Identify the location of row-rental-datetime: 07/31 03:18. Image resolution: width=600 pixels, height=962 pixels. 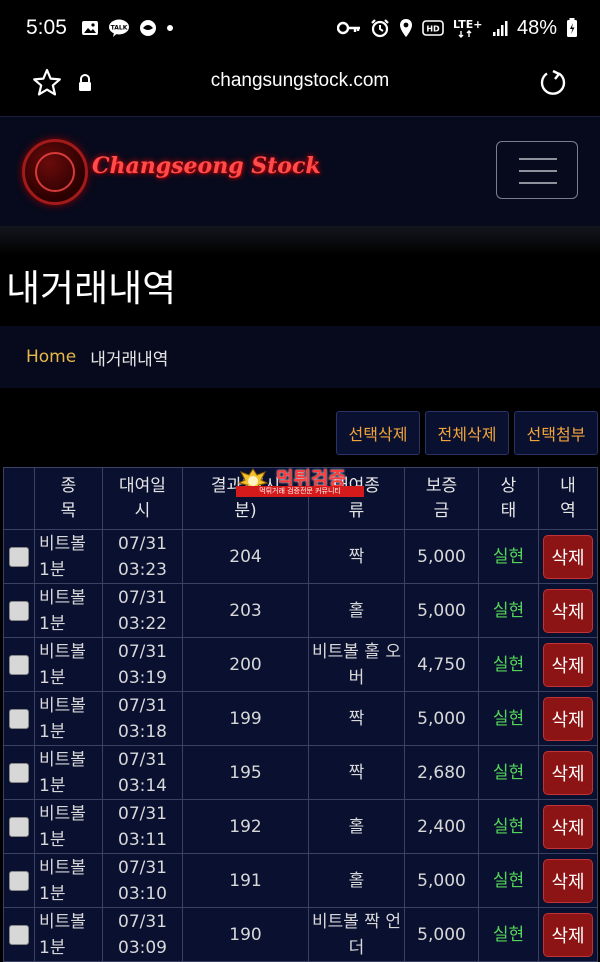
(142, 718).